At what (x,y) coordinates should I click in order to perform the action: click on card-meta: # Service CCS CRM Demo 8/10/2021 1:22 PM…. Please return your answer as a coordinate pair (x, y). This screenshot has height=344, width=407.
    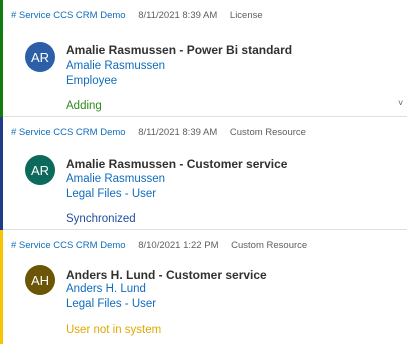
    Looking at the image, I should click on (164, 245).